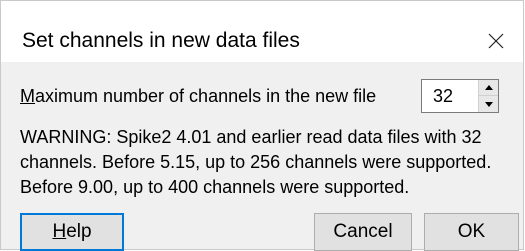 The height and width of the screenshot is (251, 525). I want to click on close-button, so click(496, 41).